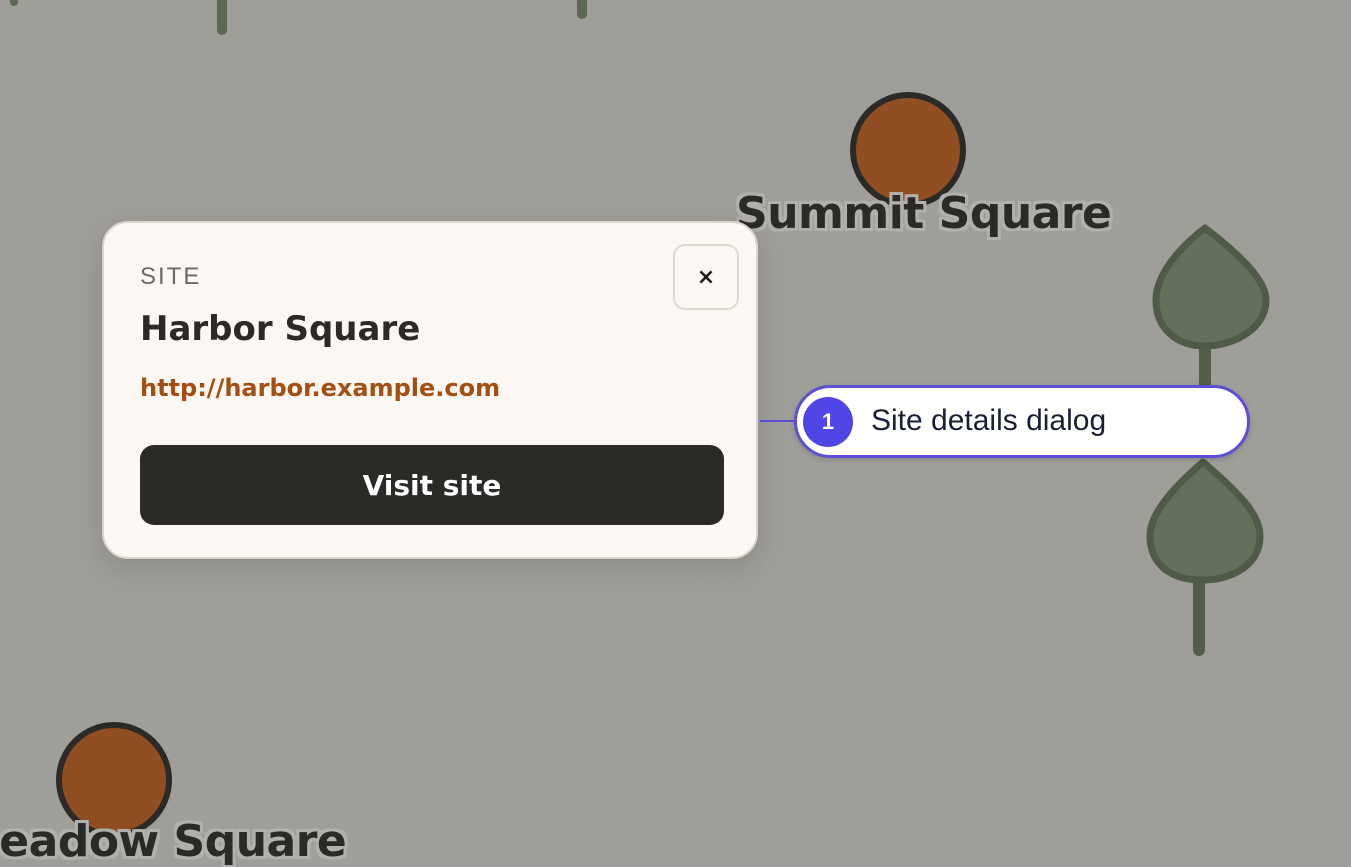 This screenshot has width=1351, height=867. I want to click on map-label-meadow-square: Meadow Square, so click(173, 841).